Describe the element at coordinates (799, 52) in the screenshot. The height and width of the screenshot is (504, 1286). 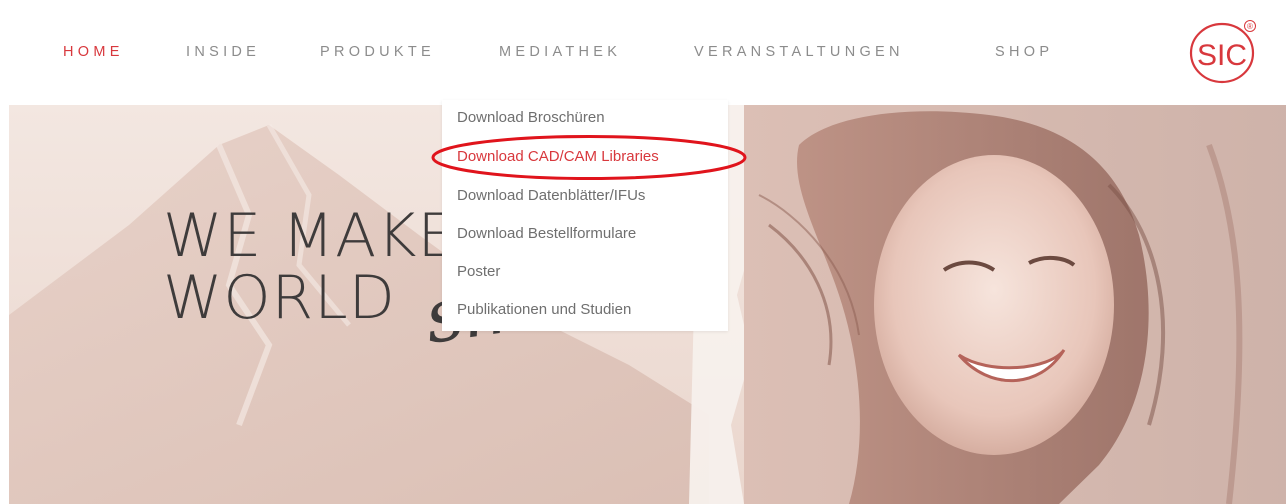
I see `nav-veranstaltungen: VERANSTALTUNGEN` at that location.